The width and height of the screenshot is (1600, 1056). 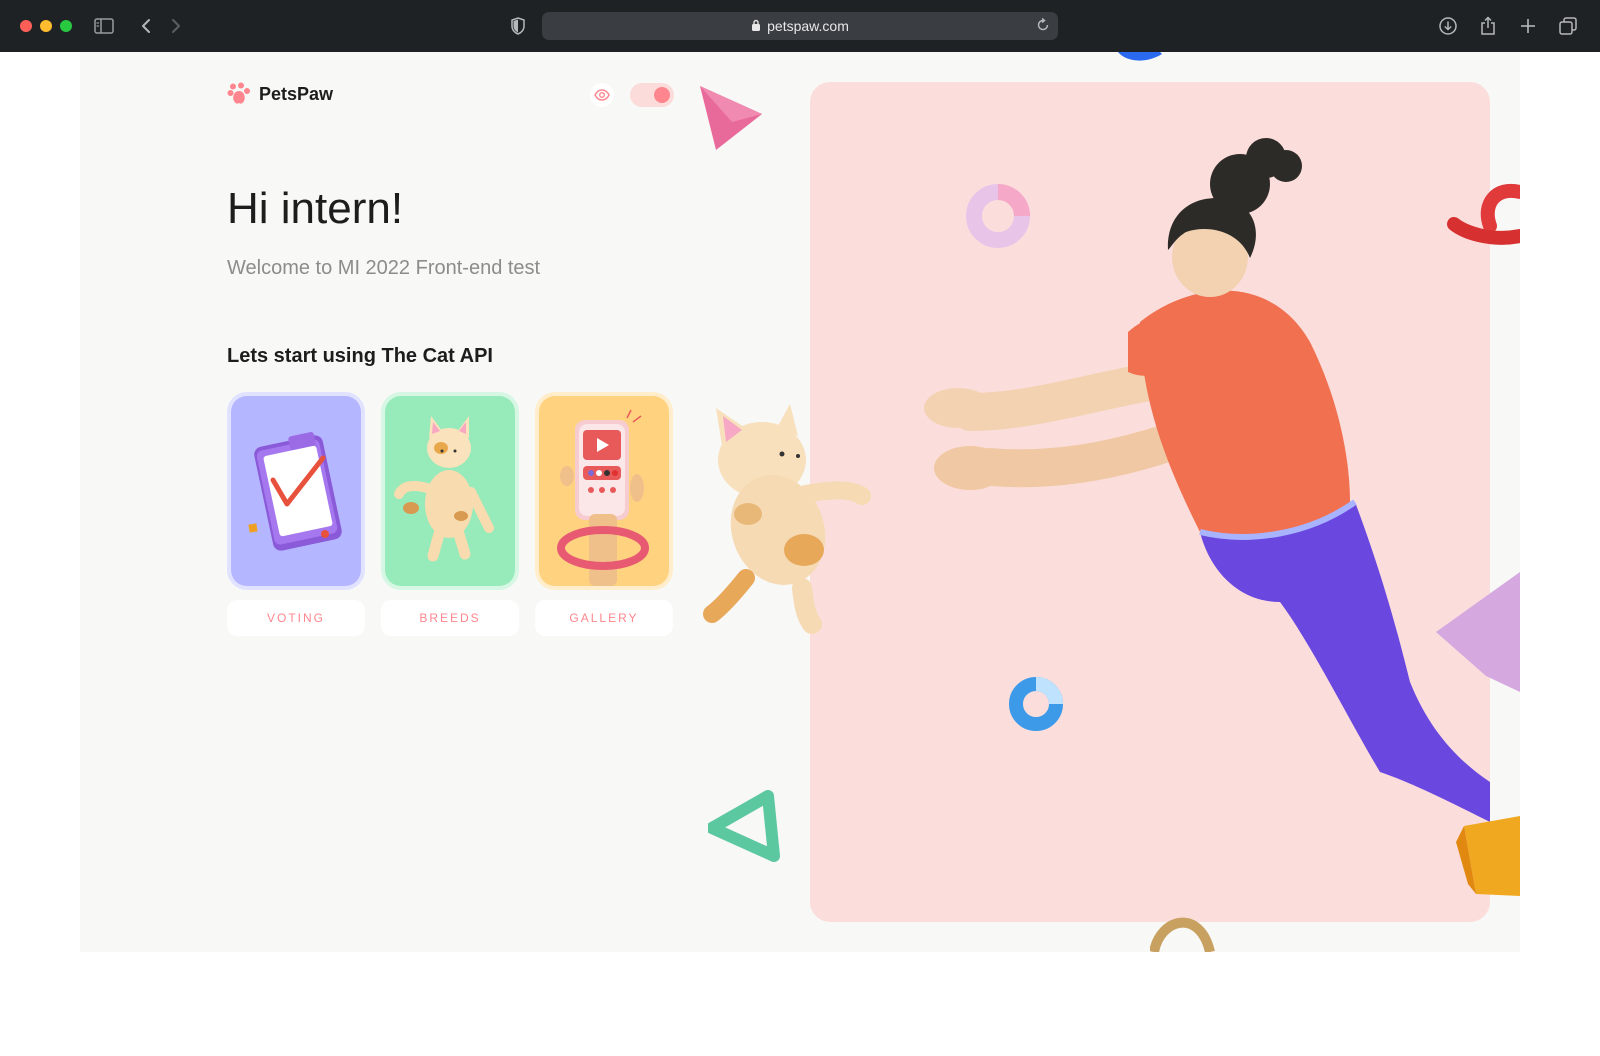 I want to click on page-title: Hi intern!, so click(x=315, y=208).